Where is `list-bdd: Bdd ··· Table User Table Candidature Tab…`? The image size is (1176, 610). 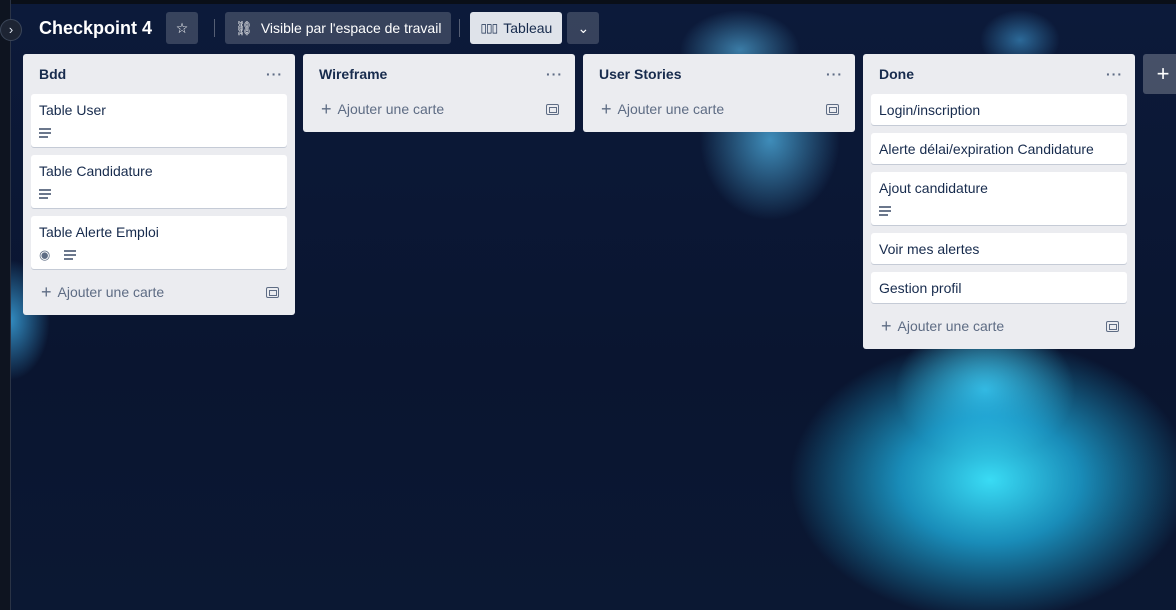 list-bdd: Bdd ··· Table User Table Candidature Tab… is located at coordinates (159, 184).